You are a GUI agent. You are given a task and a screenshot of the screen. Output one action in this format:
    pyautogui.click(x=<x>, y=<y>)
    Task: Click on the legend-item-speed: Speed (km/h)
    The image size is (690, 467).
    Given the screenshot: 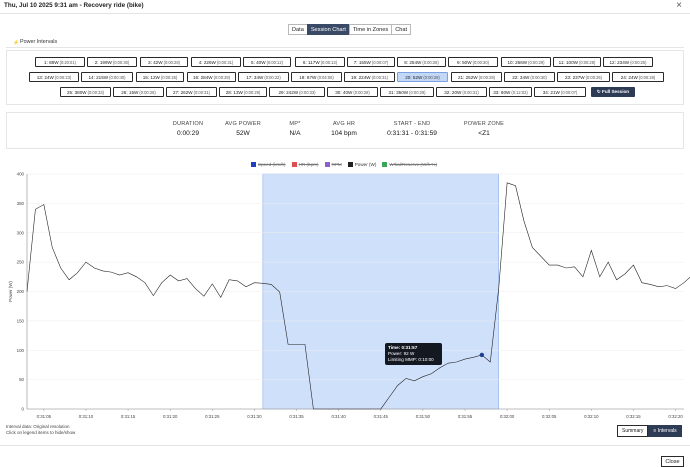 What is the action you would take?
    pyautogui.click(x=268, y=164)
    